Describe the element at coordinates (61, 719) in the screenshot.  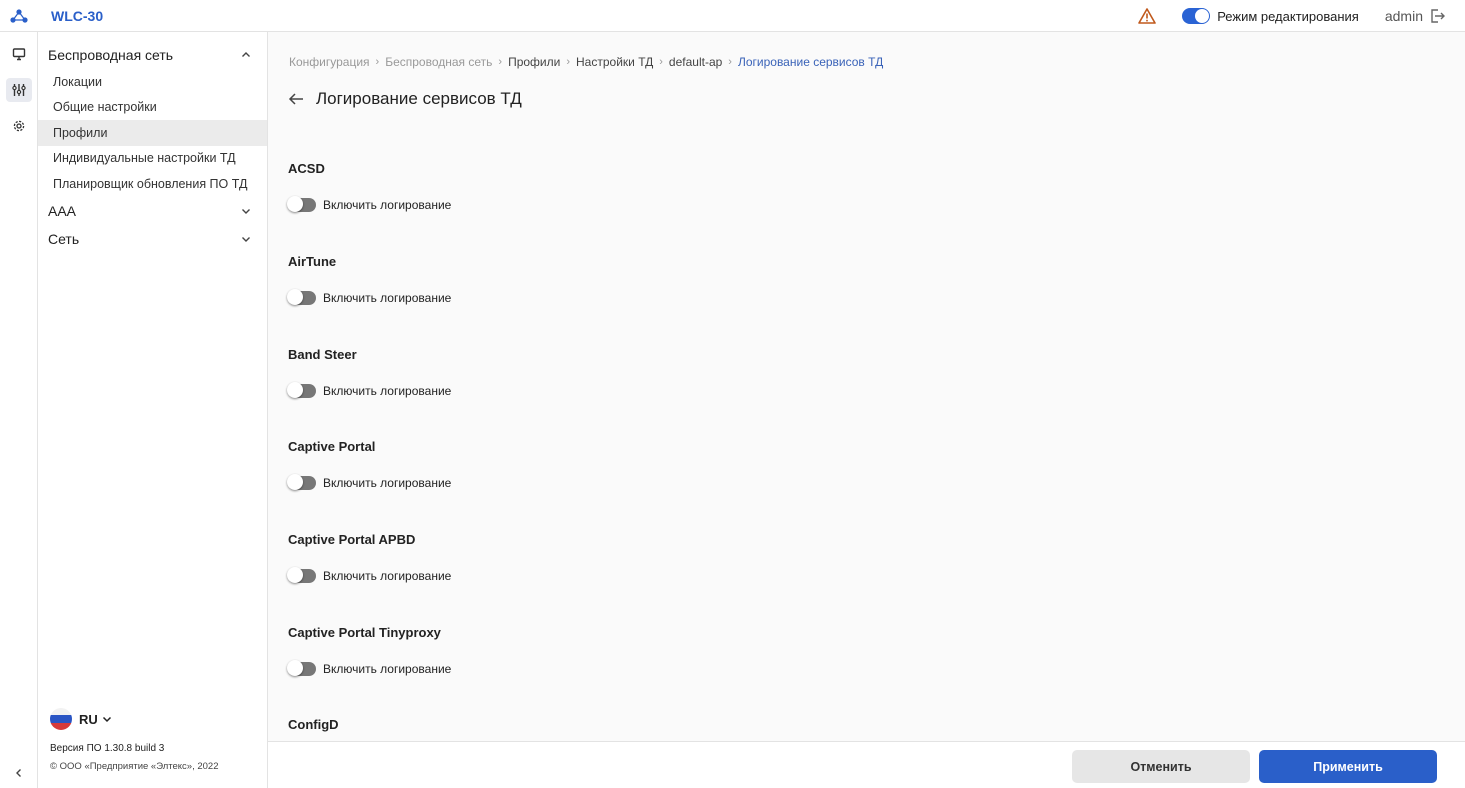
I see `russia-flag-icon` at that location.